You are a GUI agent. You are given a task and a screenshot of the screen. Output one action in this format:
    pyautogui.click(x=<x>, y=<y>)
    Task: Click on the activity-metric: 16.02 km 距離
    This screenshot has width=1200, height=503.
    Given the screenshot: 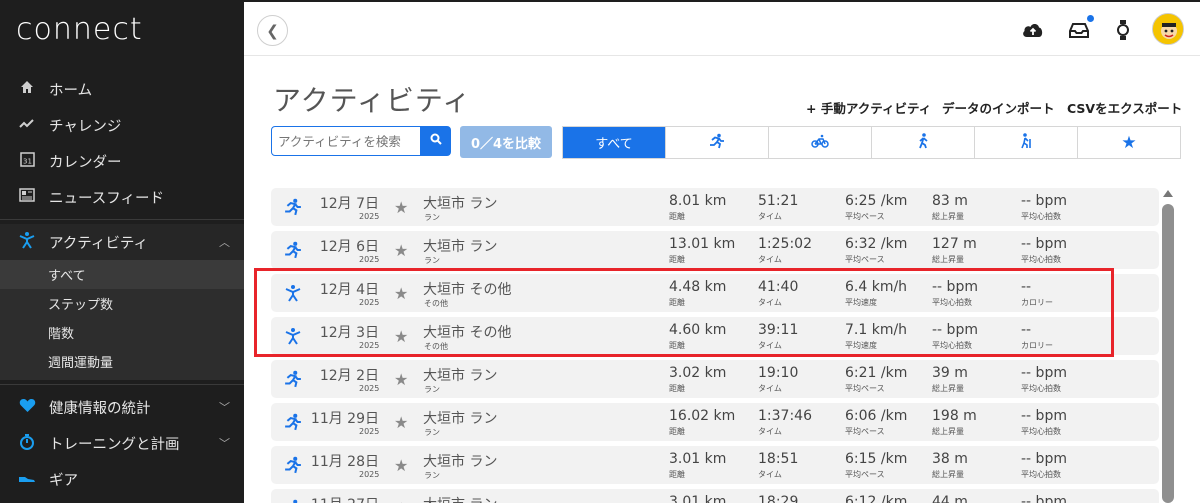 What is the action you would take?
    pyautogui.click(x=702, y=422)
    